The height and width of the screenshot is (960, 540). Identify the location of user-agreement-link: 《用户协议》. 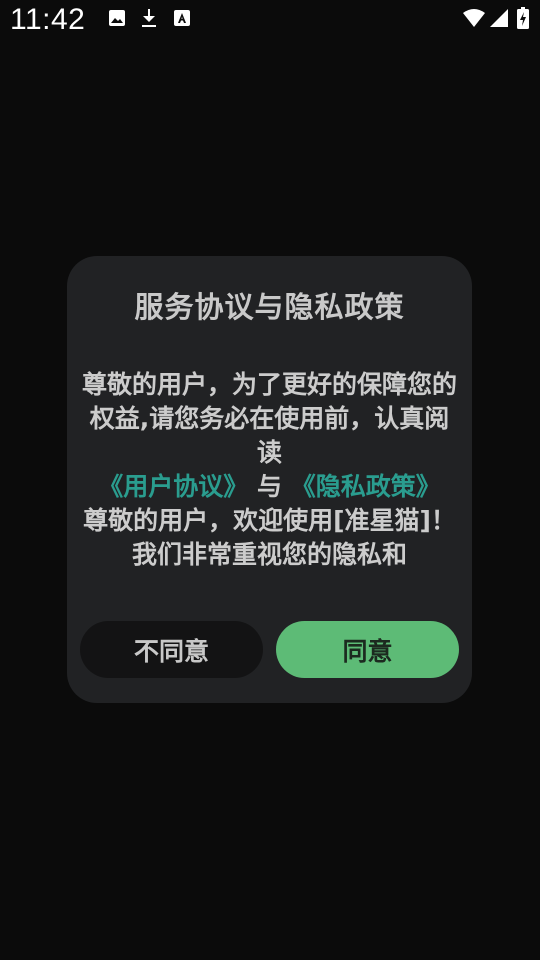
(173, 486).